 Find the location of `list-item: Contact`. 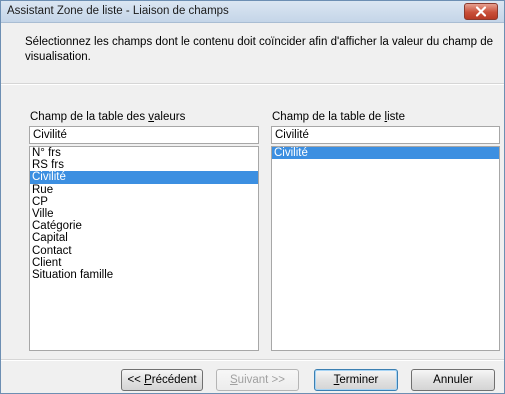

list-item: Contact is located at coordinates (144, 251).